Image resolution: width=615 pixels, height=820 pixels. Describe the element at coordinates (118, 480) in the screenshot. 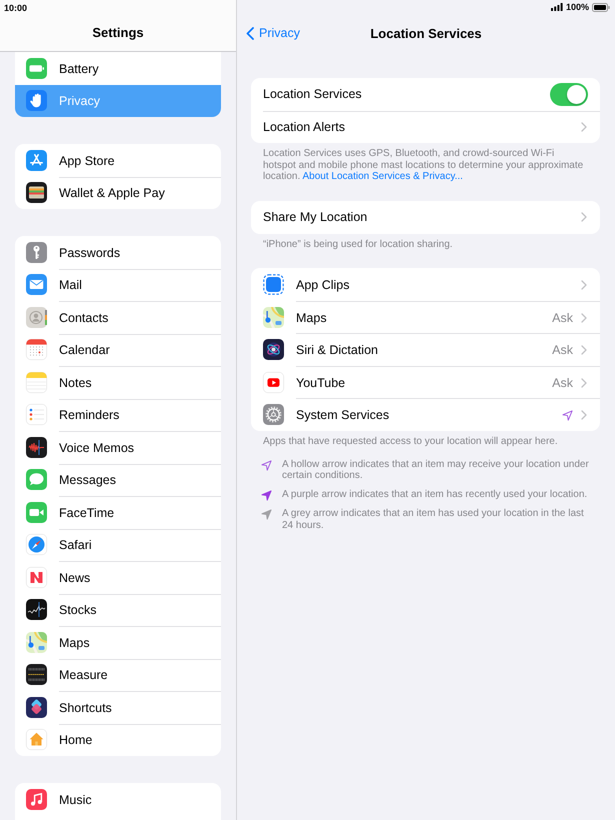

I see `sidebar-item: Messages` at that location.